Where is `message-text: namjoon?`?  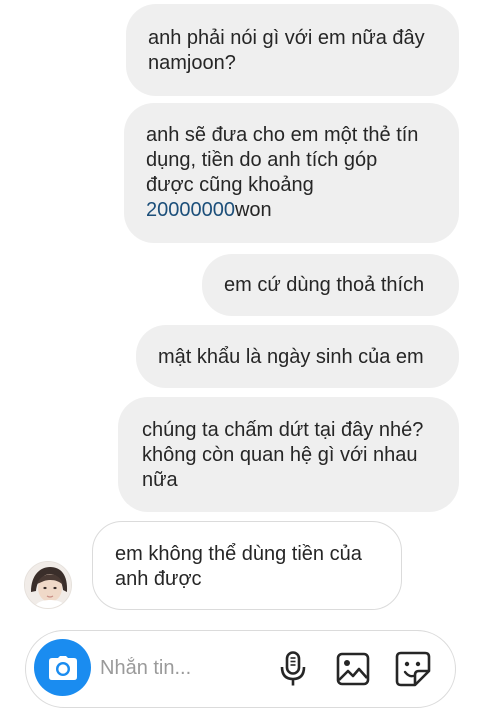
message-text: namjoon? is located at coordinates (192, 63).